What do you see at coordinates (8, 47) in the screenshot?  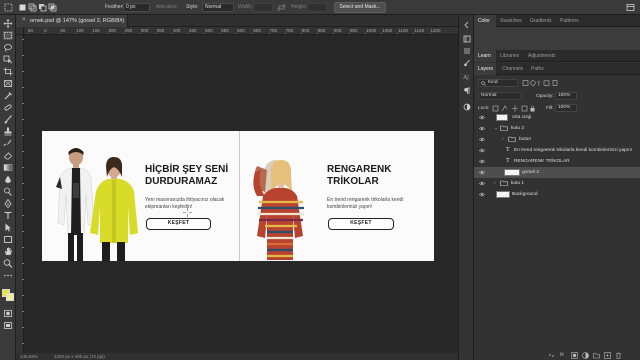 I see `lasso-tool-icon` at bounding box center [8, 47].